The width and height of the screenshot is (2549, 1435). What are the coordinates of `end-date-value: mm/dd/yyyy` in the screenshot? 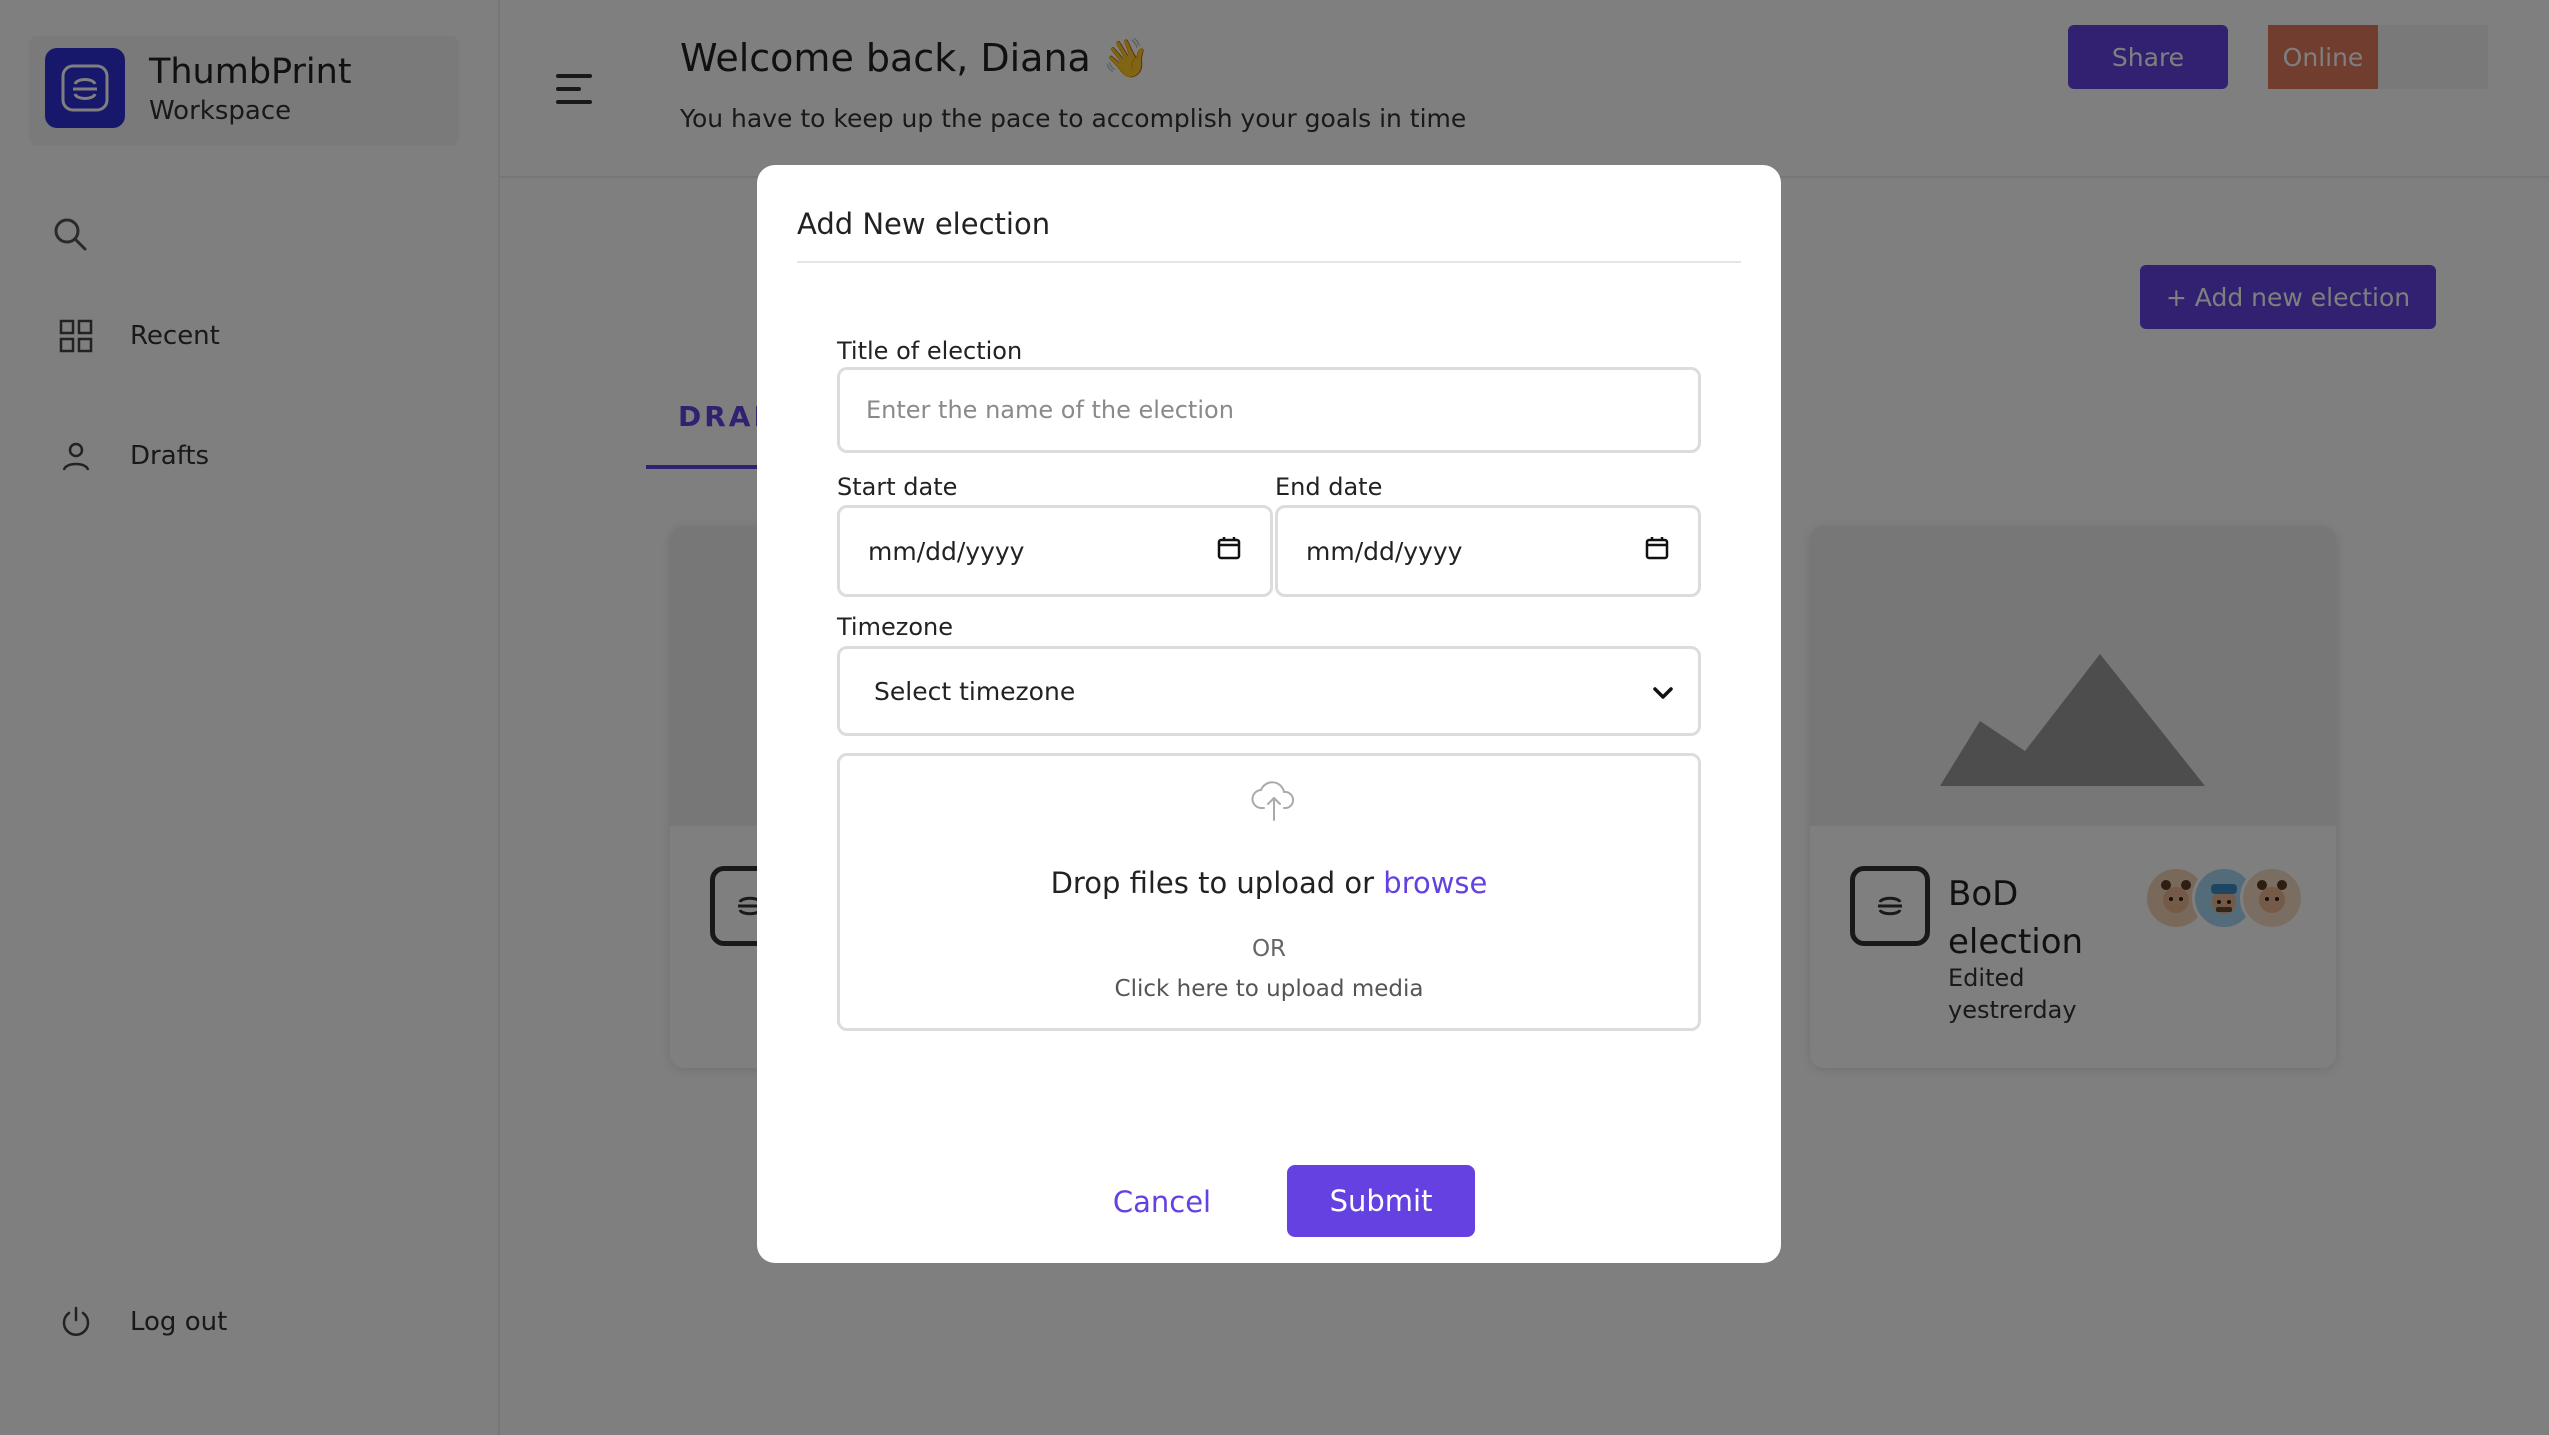 It's located at (1384, 551).